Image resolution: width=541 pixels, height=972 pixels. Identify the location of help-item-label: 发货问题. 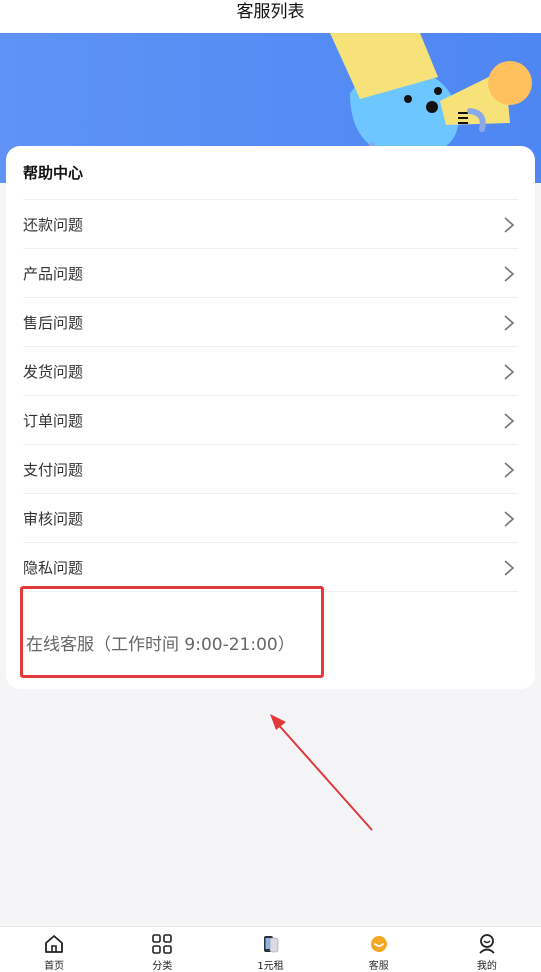
(53, 372).